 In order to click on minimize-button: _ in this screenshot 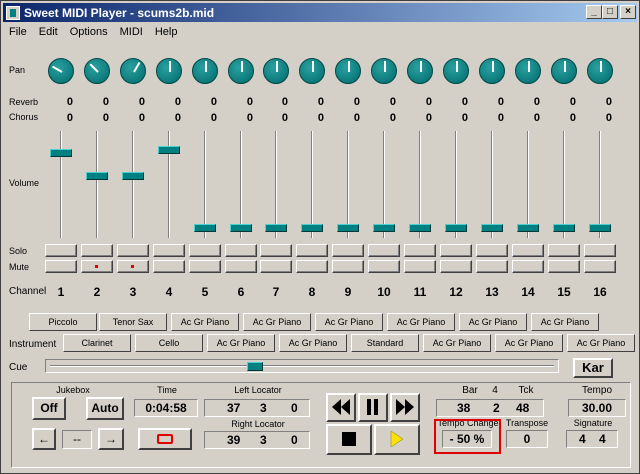, I will do `click(594, 12)`.